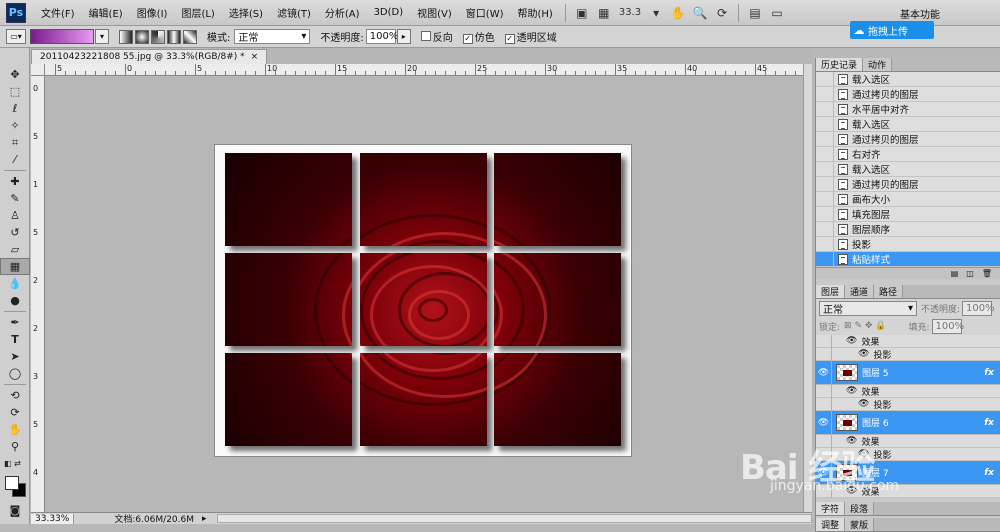 This screenshot has width=1000, height=532. What do you see at coordinates (58, 12) in the screenshot?
I see `menu-file: 文件(F)` at bounding box center [58, 12].